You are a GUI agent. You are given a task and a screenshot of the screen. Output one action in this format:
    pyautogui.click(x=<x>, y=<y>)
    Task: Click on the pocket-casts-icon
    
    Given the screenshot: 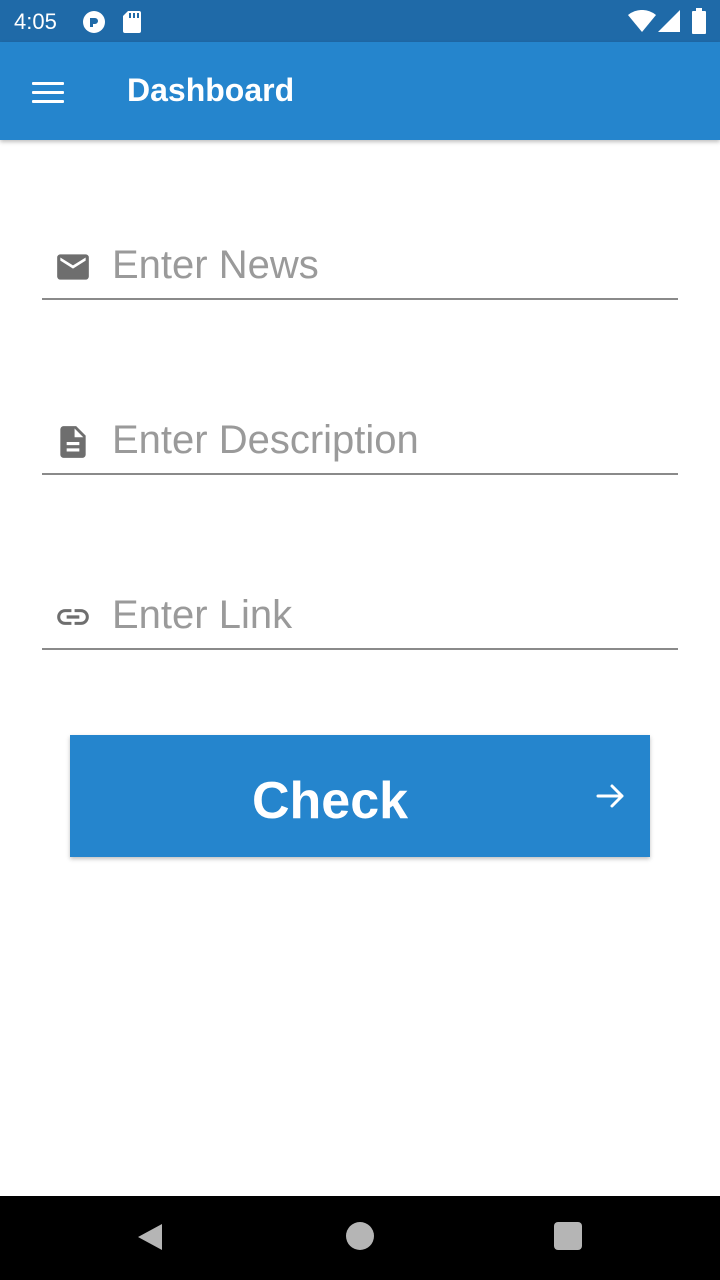 What is the action you would take?
    pyautogui.click(x=94, y=24)
    